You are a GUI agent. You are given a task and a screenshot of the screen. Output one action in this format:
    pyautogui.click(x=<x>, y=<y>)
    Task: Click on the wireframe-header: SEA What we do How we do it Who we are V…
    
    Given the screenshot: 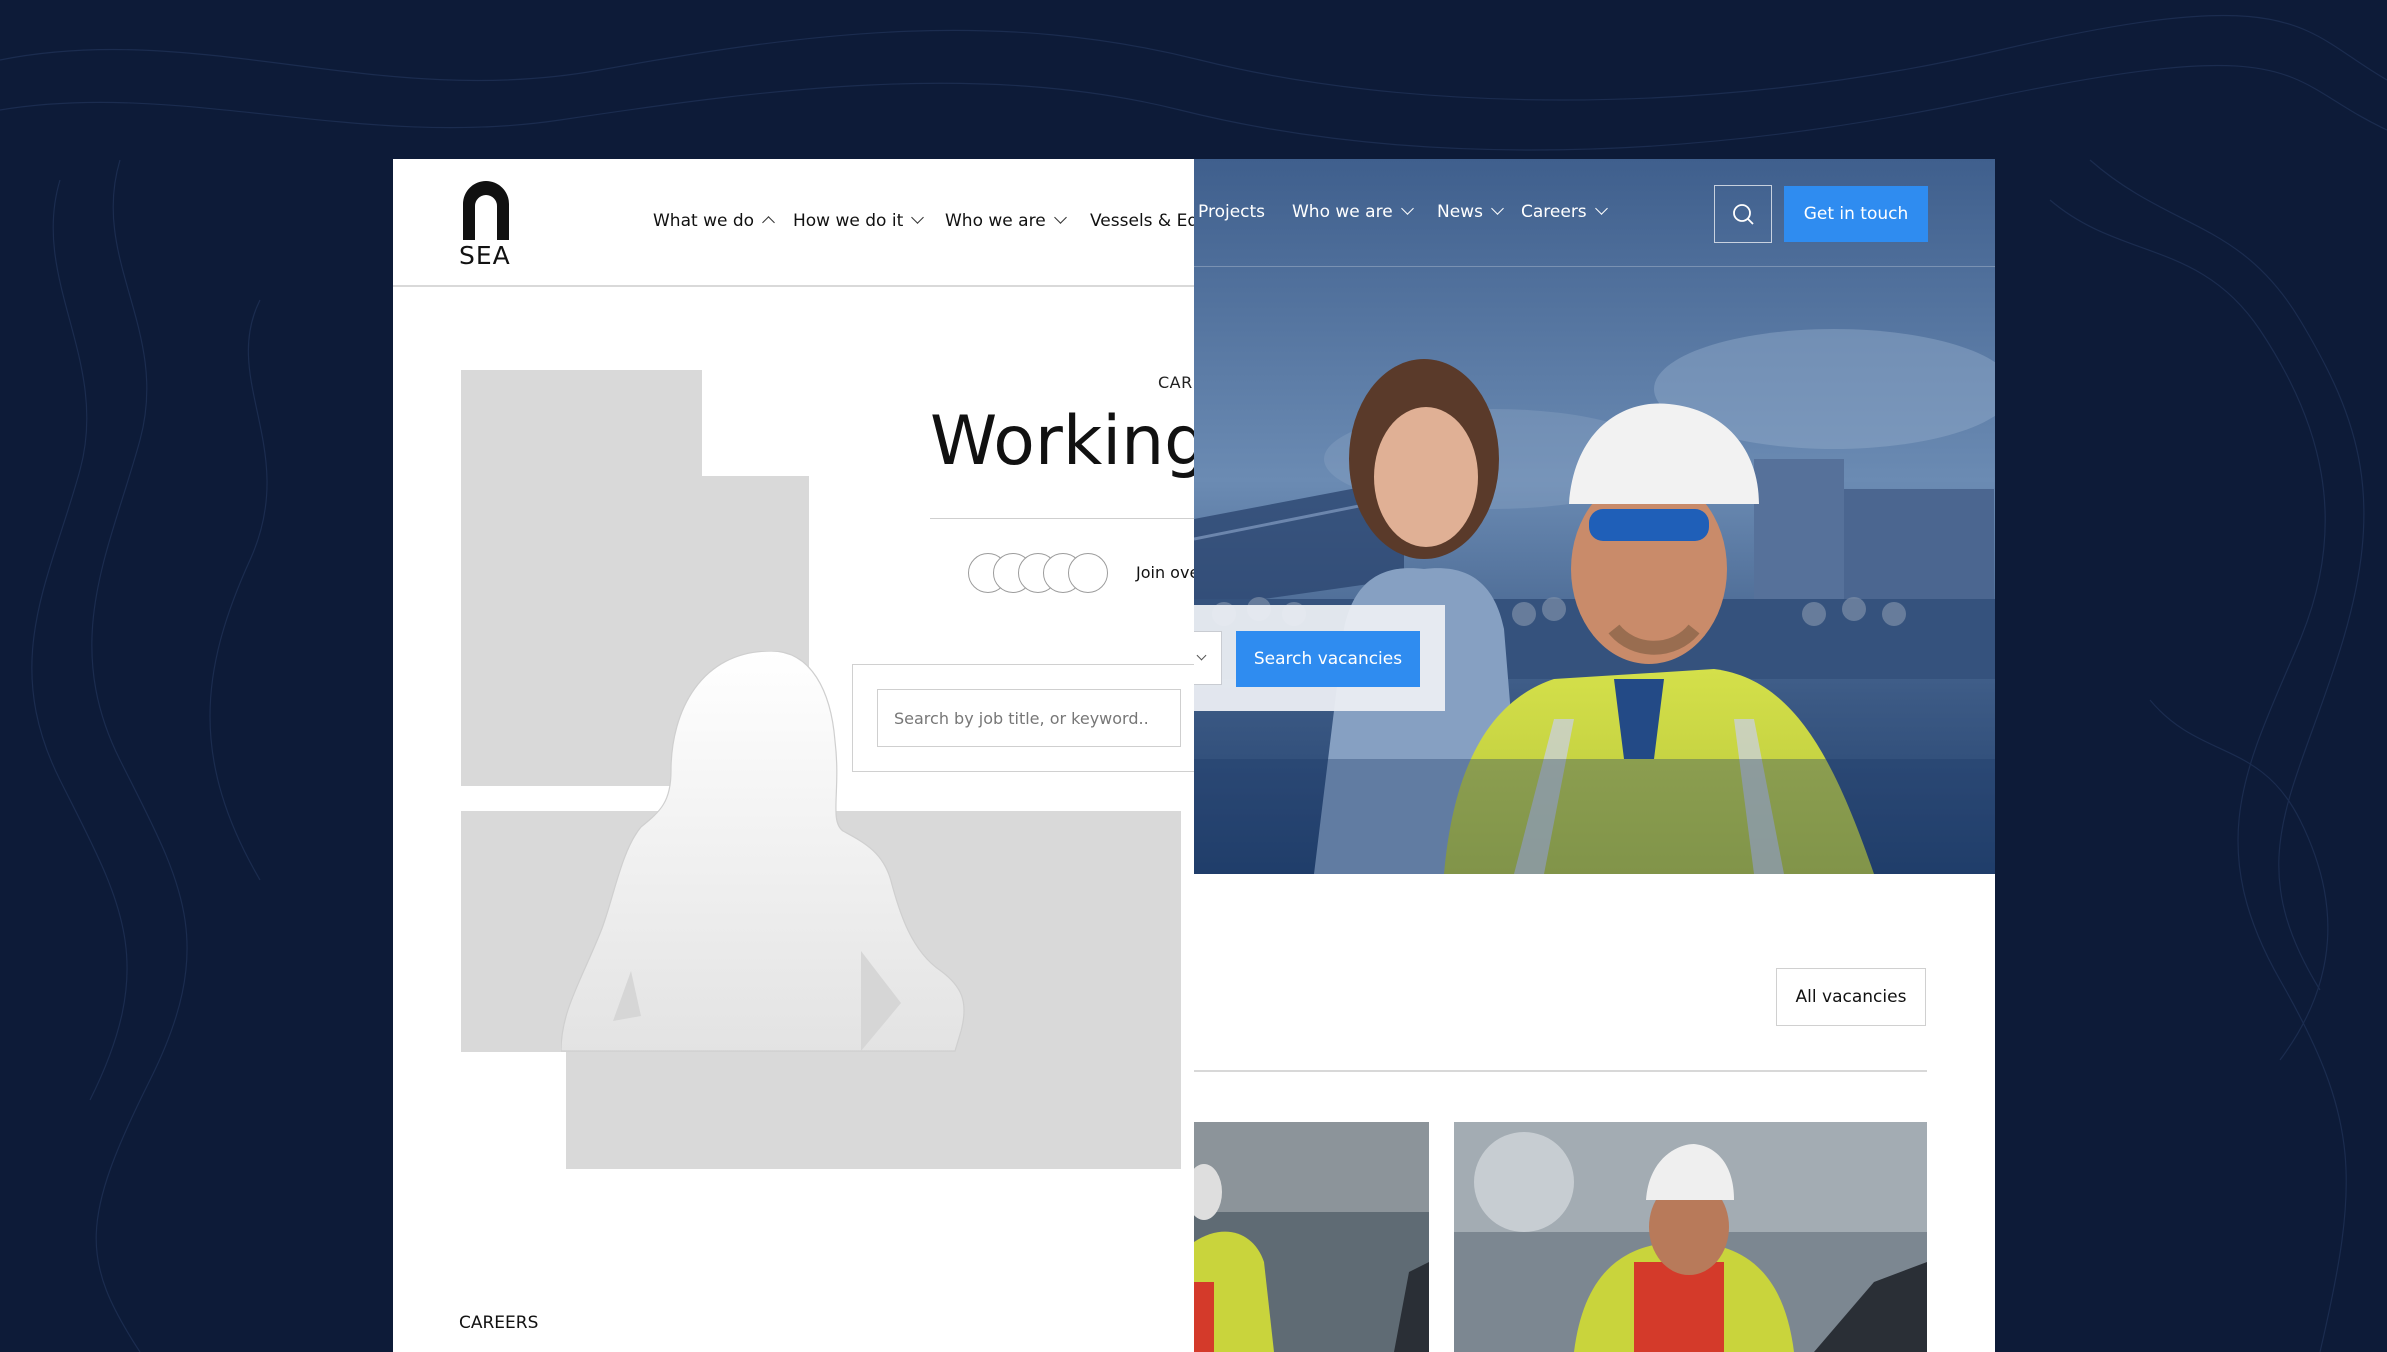 What is the action you would take?
    pyautogui.click(x=793, y=223)
    